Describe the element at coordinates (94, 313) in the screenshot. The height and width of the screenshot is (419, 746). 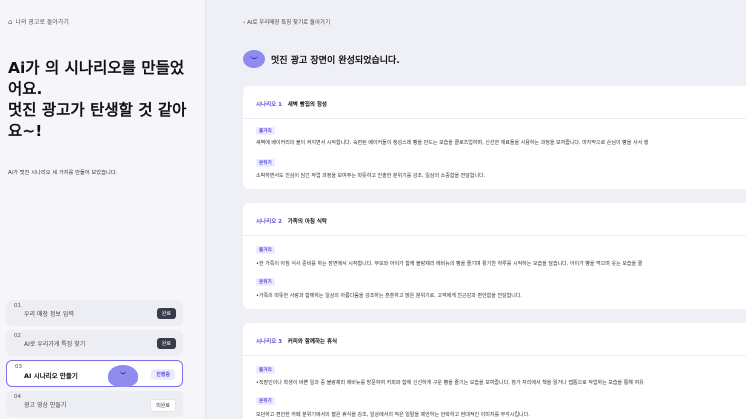
I see `step-store-info: 01 우리 매장 정보 입력 완료` at that location.